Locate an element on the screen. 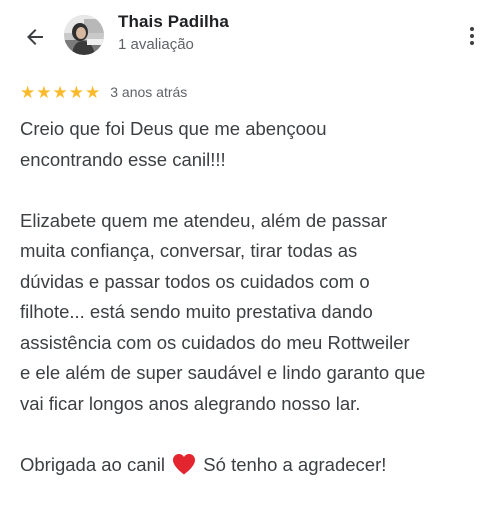 The width and height of the screenshot is (500, 506). review-header: Thais Padilha 1 avaliação is located at coordinates (250, 36).